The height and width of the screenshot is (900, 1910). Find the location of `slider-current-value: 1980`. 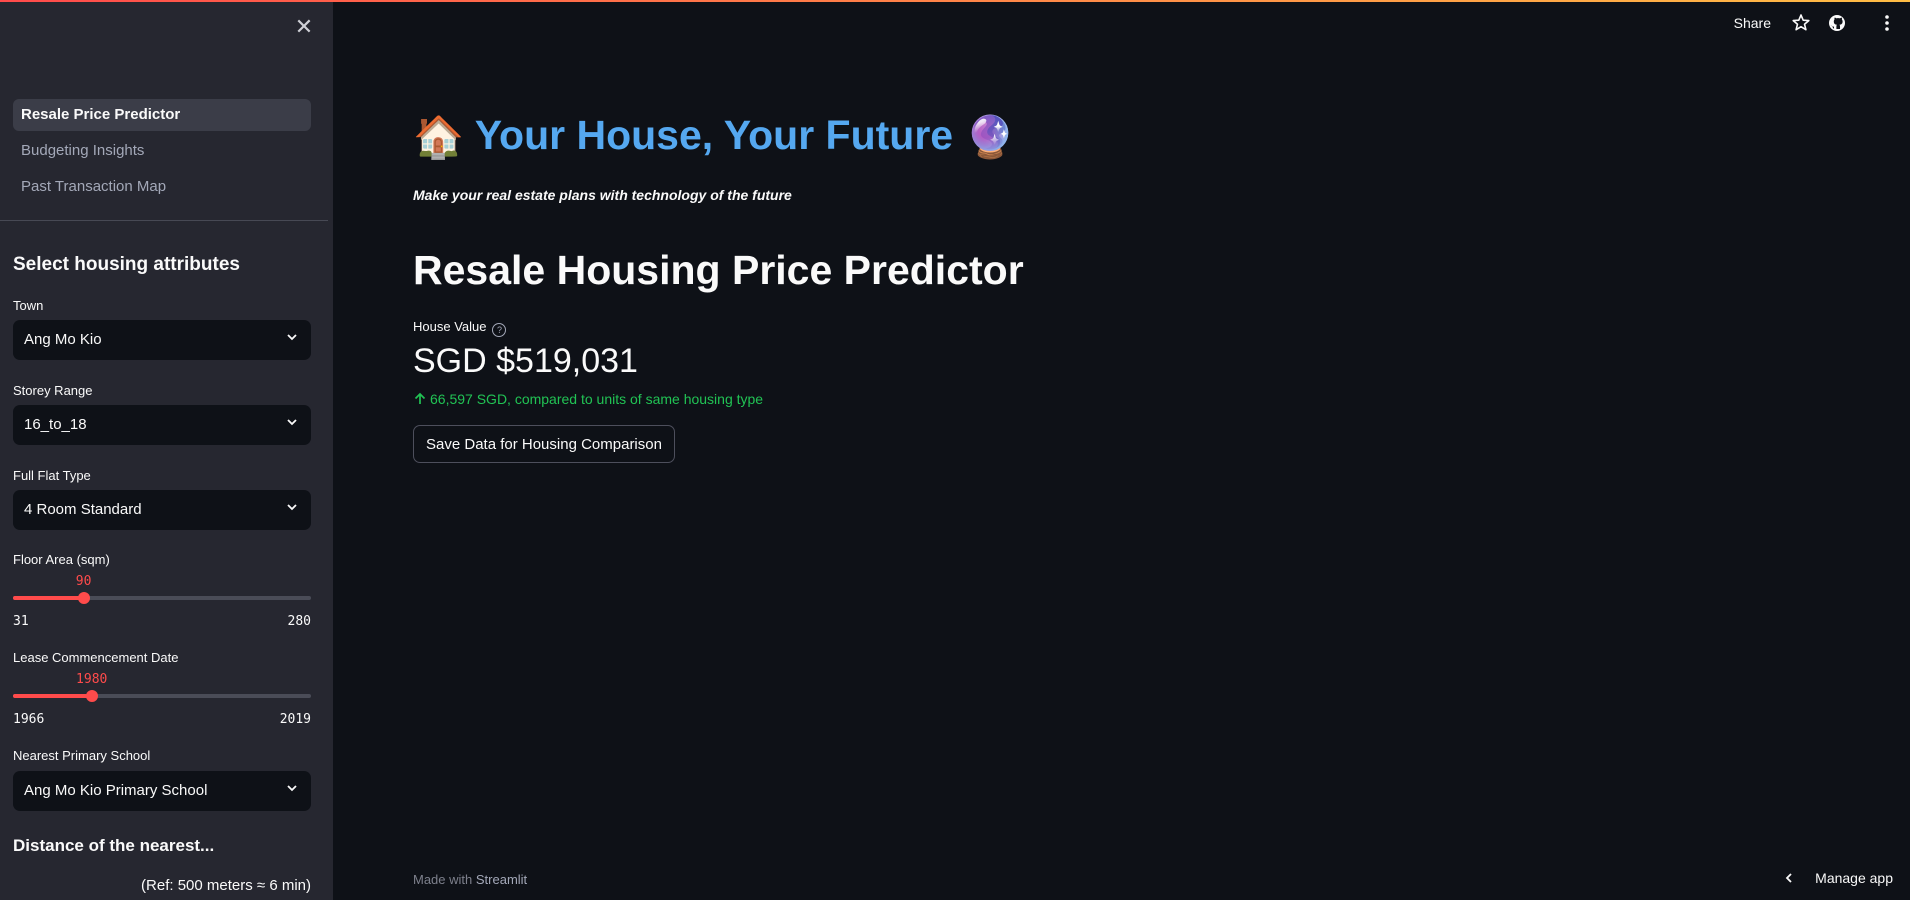

slider-current-value: 1980 is located at coordinates (92, 679).